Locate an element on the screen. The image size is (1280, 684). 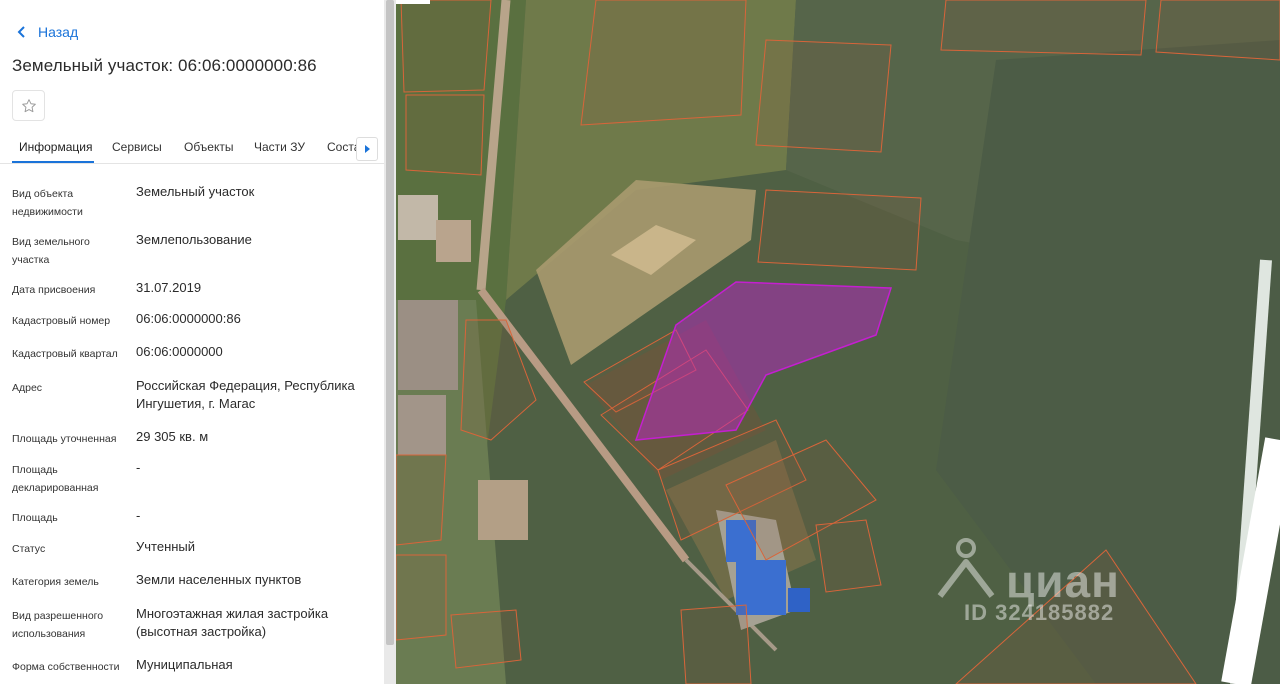
property-value: Учтенный is located at coordinates (166, 546).